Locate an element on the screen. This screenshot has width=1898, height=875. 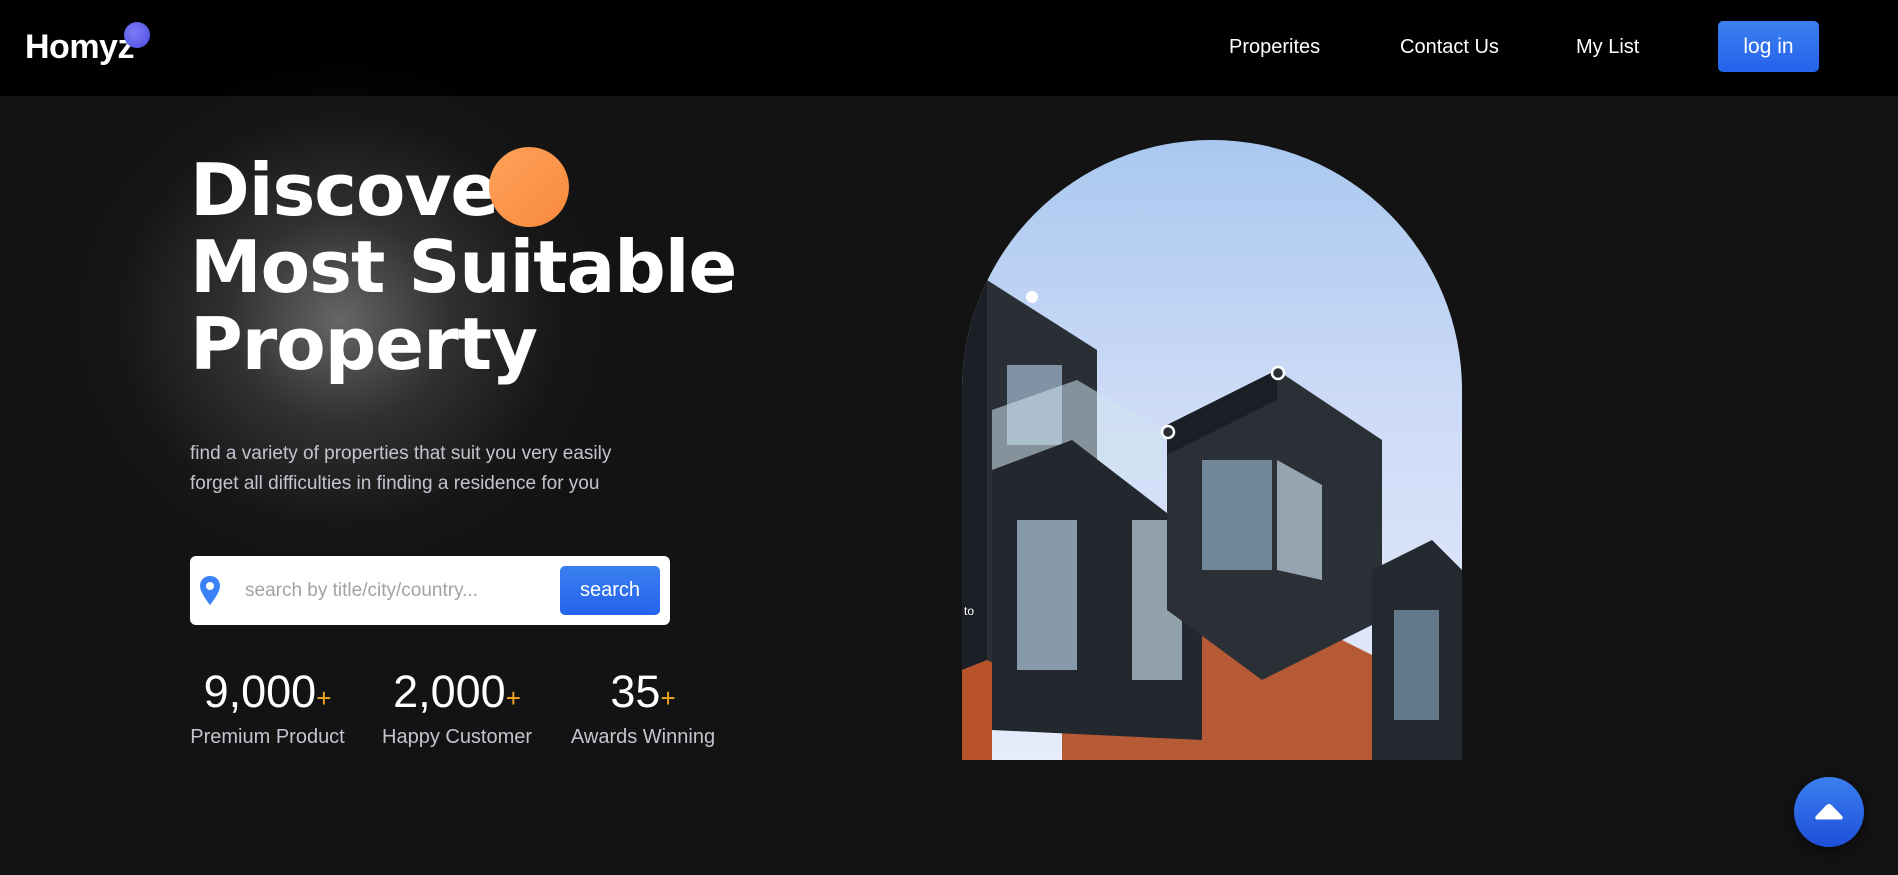
stat-label: Happy Customer is located at coordinates (457, 737).